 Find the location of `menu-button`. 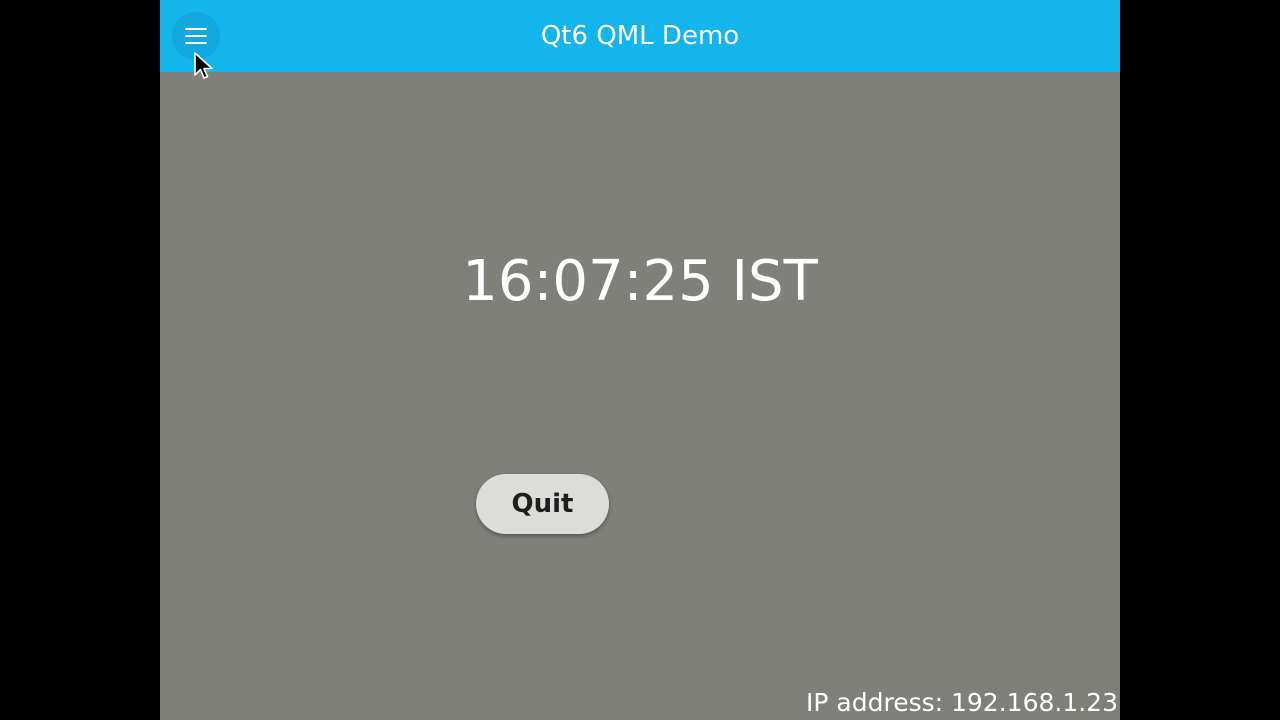

menu-button is located at coordinates (196, 36).